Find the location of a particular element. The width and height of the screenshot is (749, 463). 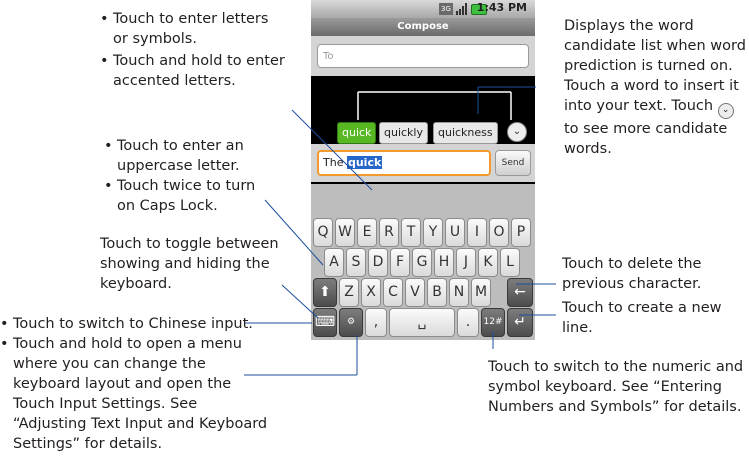

key-x: X is located at coordinates (371, 292).